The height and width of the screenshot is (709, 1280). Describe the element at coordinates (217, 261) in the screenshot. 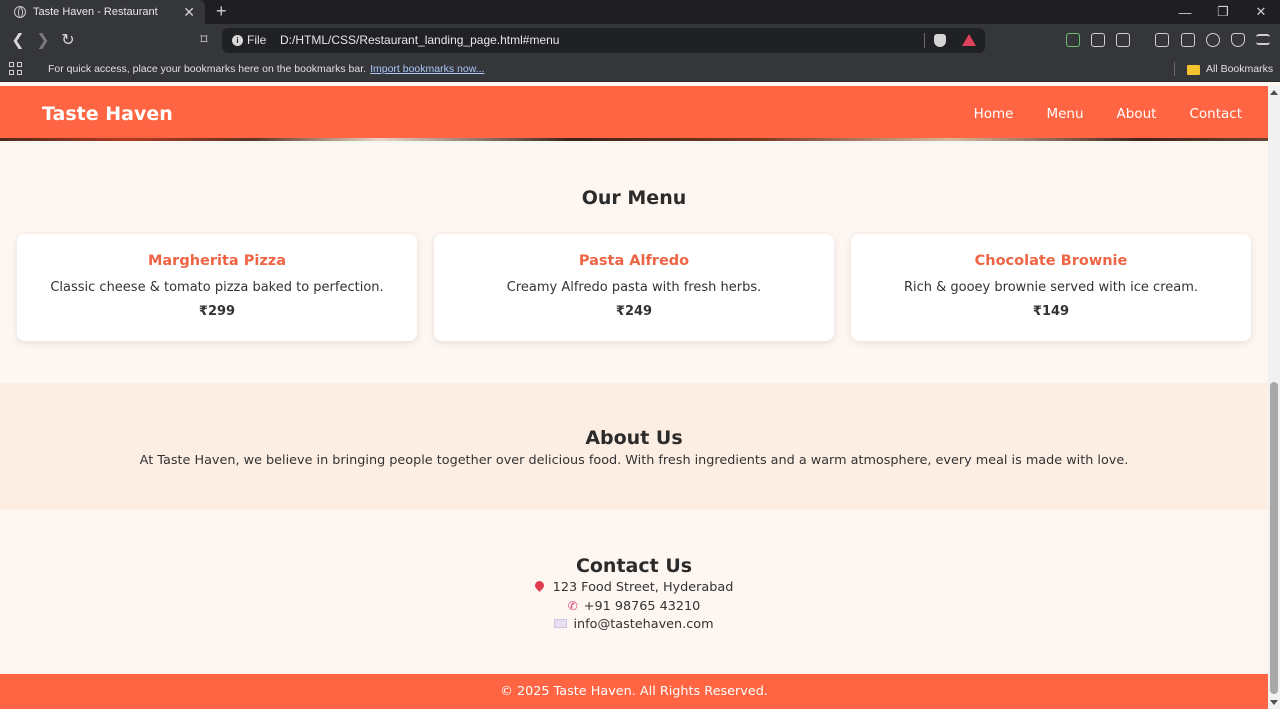

I see `menu-item-name: Margherita Pizza` at that location.